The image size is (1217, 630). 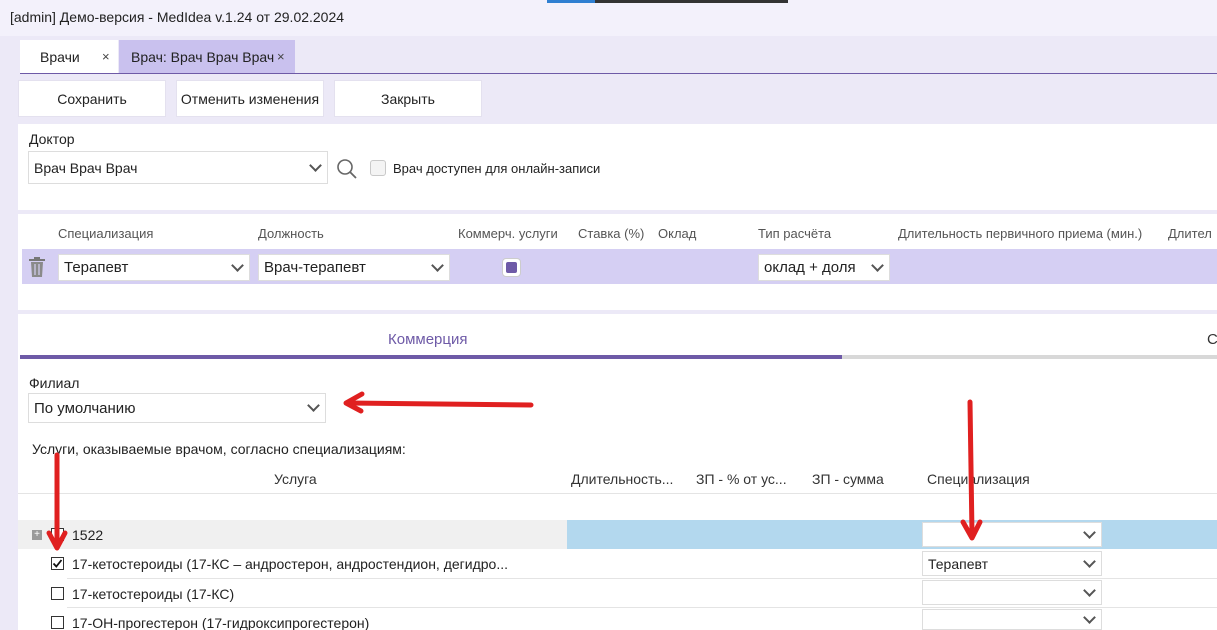 I want to click on arrow-left-icon, so click(x=438, y=402).